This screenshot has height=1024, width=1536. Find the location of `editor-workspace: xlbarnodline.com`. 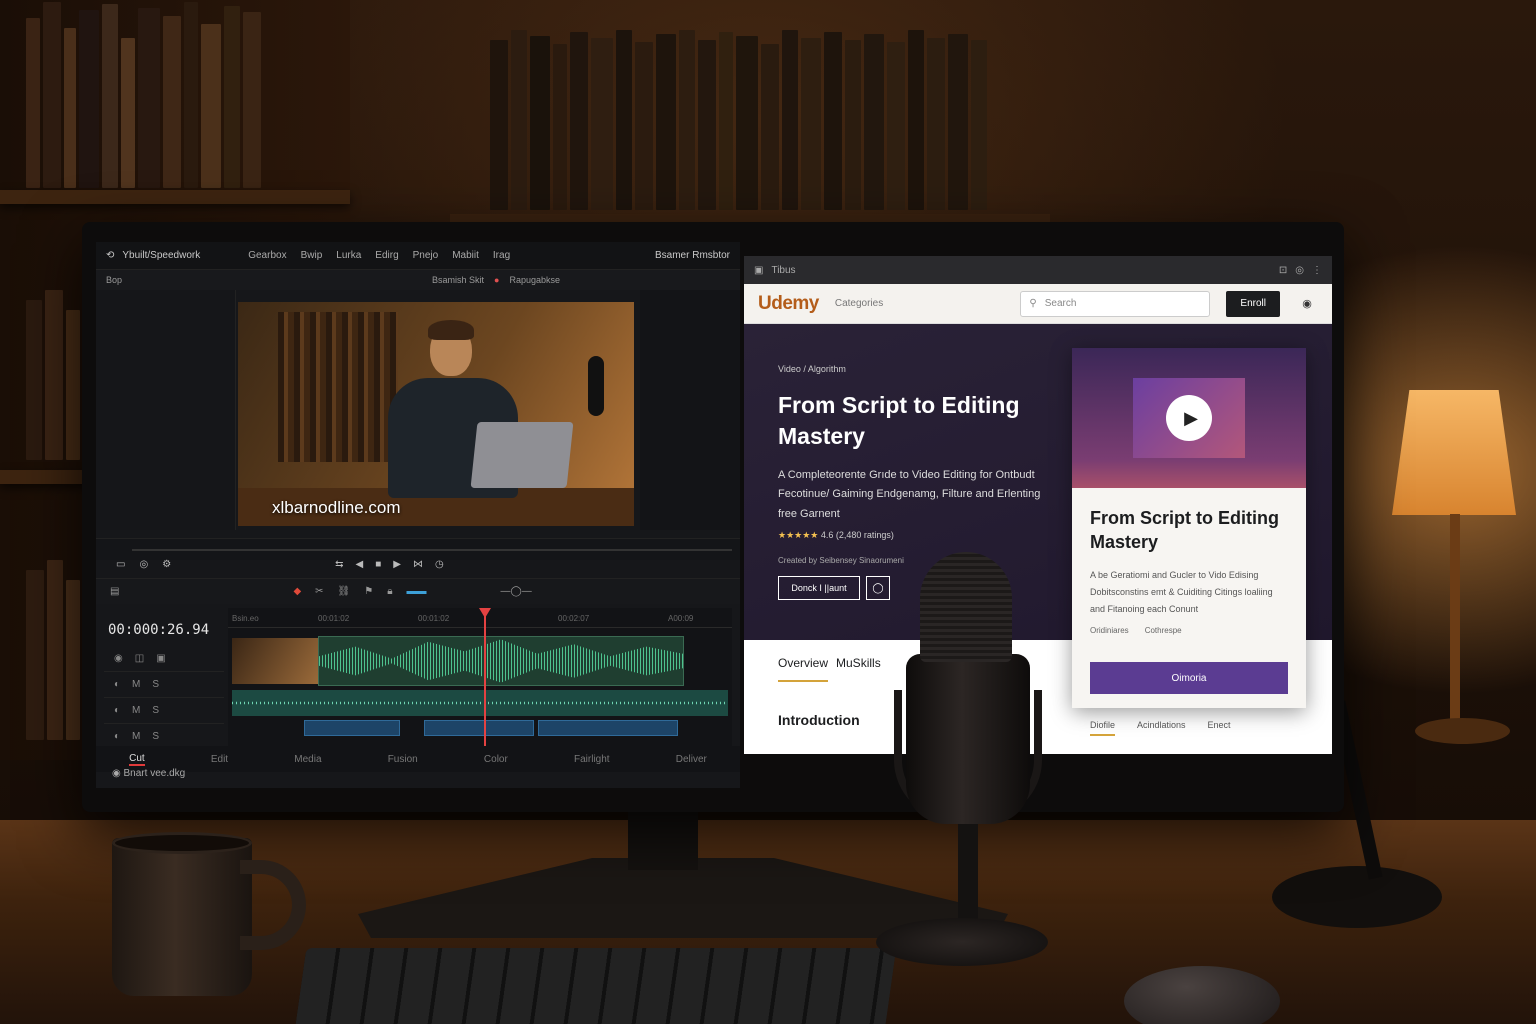

editor-workspace: xlbarnodline.com is located at coordinates (418, 410).